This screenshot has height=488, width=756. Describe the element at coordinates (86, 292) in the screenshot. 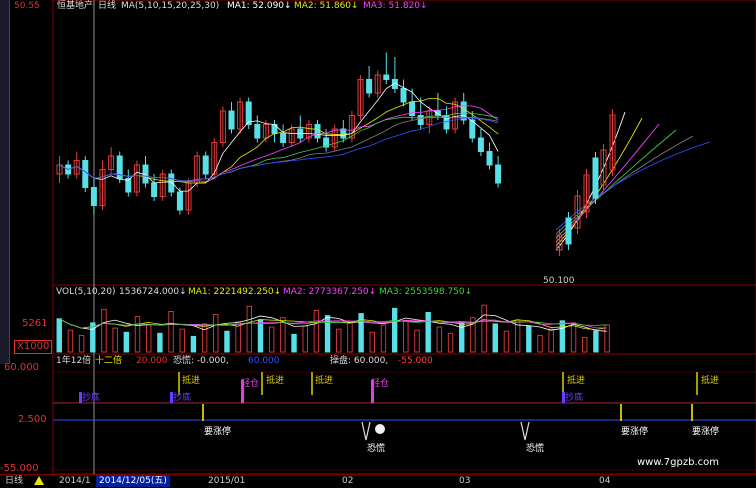

I see `vol-label: VOL(5,10,20)` at that location.